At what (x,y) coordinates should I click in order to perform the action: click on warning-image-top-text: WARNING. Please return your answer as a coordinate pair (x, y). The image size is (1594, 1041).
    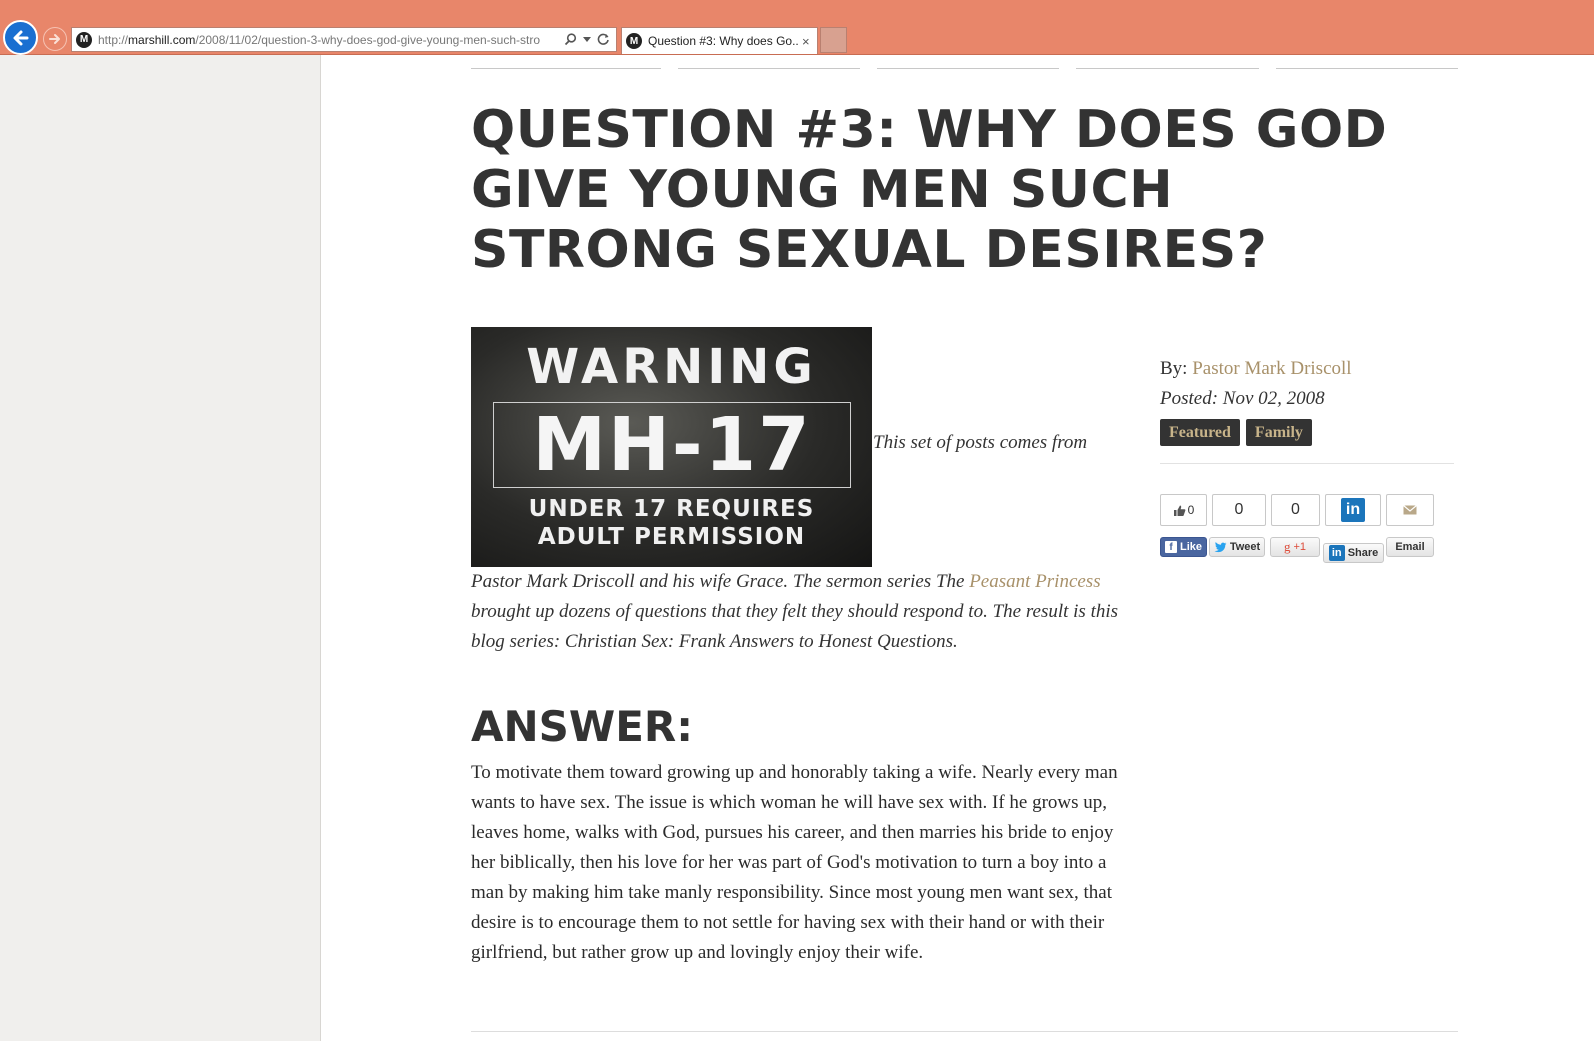
    Looking at the image, I should click on (671, 367).